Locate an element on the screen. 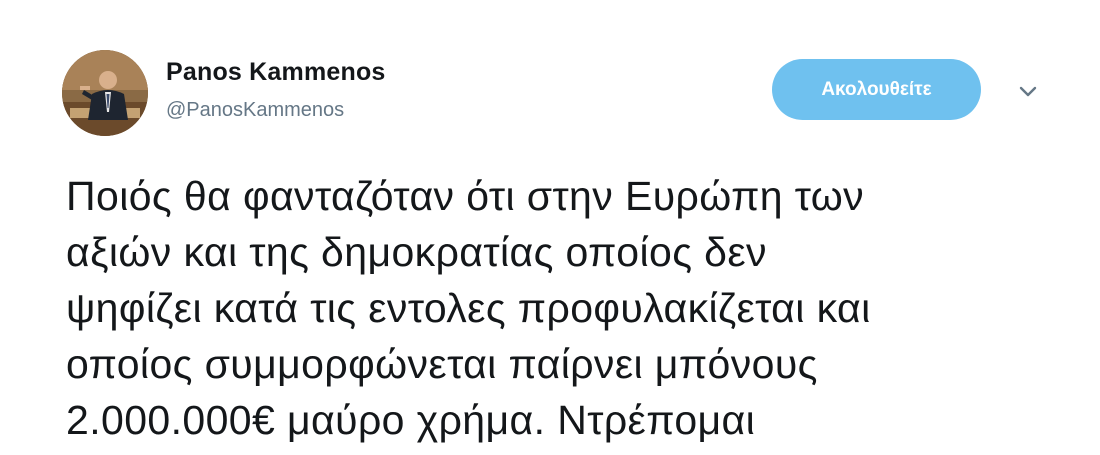 This screenshot has width=1100, height=455. chevron-down-icon is located at coordinates (1028, 91).